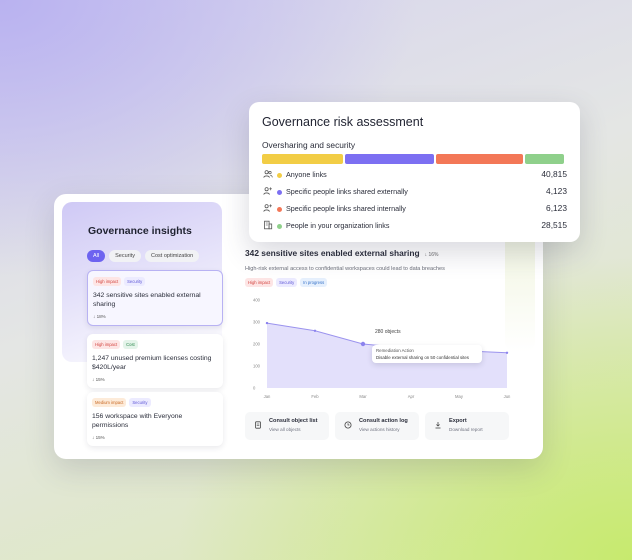 The width and height of the screenshot is (632, 560). What do you see at coordinates (379, 429) in the screenshot?
I see `action-subtitle: View actions history` at bounding box center [379, 429].